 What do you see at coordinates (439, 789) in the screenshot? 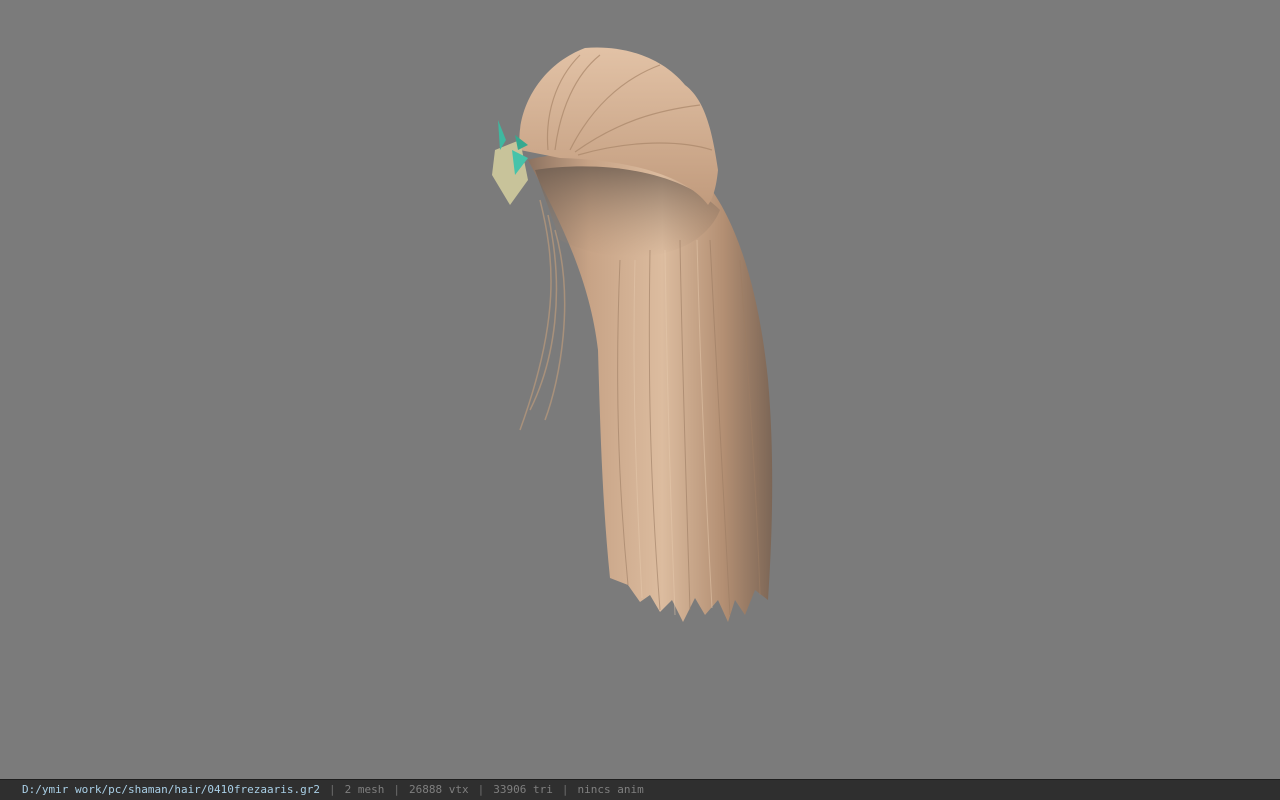
I see `vertex-count: 26888 vtx` at bounding box center [439, 789].